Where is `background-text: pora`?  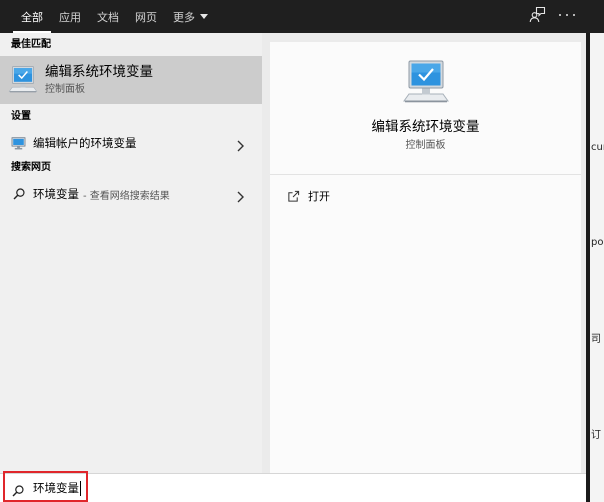
background-text: pora is located at coordinates (597, 242).